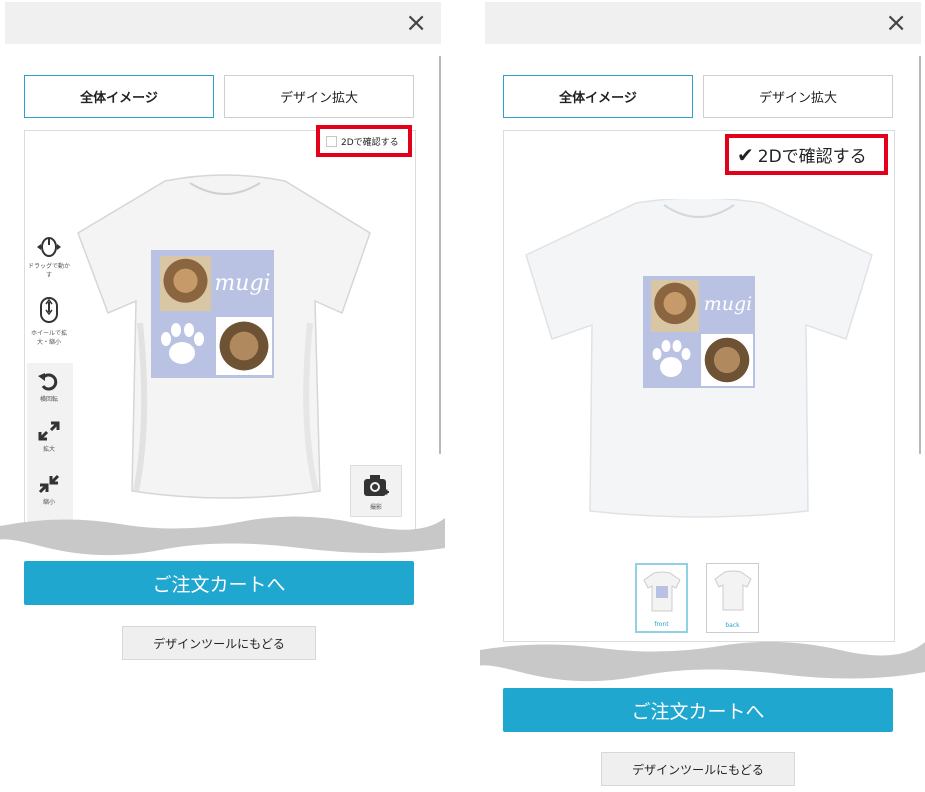  I want to click on camera-label: 撮影, so click(375, 507).